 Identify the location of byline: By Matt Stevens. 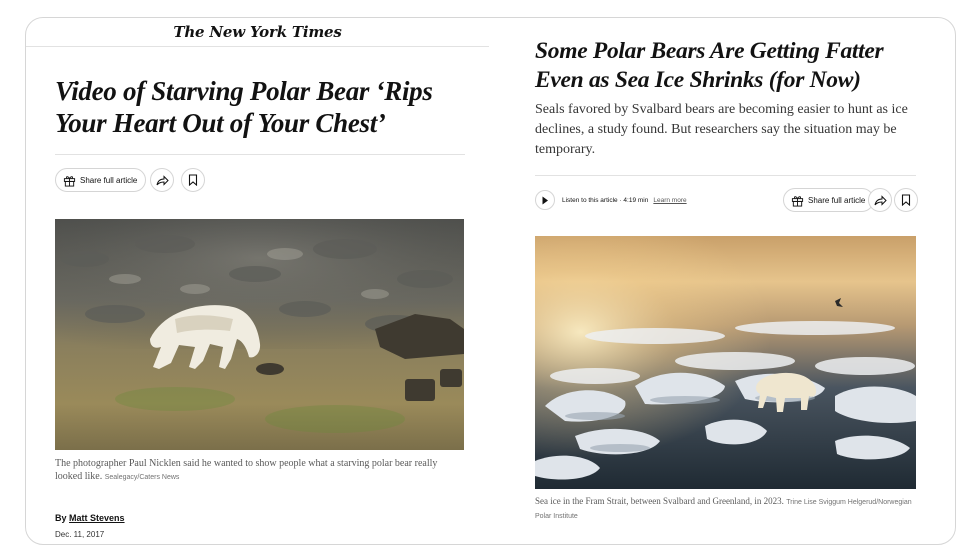
(90, 518).